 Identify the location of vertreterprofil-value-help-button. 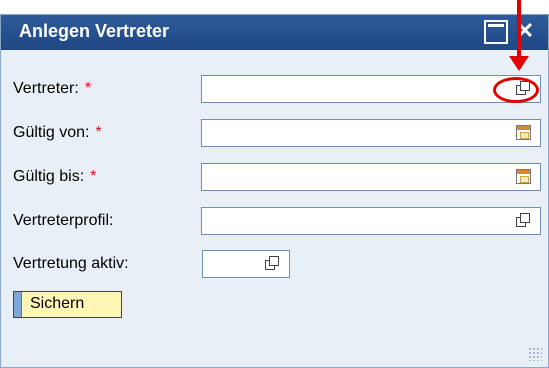
(524, 221).